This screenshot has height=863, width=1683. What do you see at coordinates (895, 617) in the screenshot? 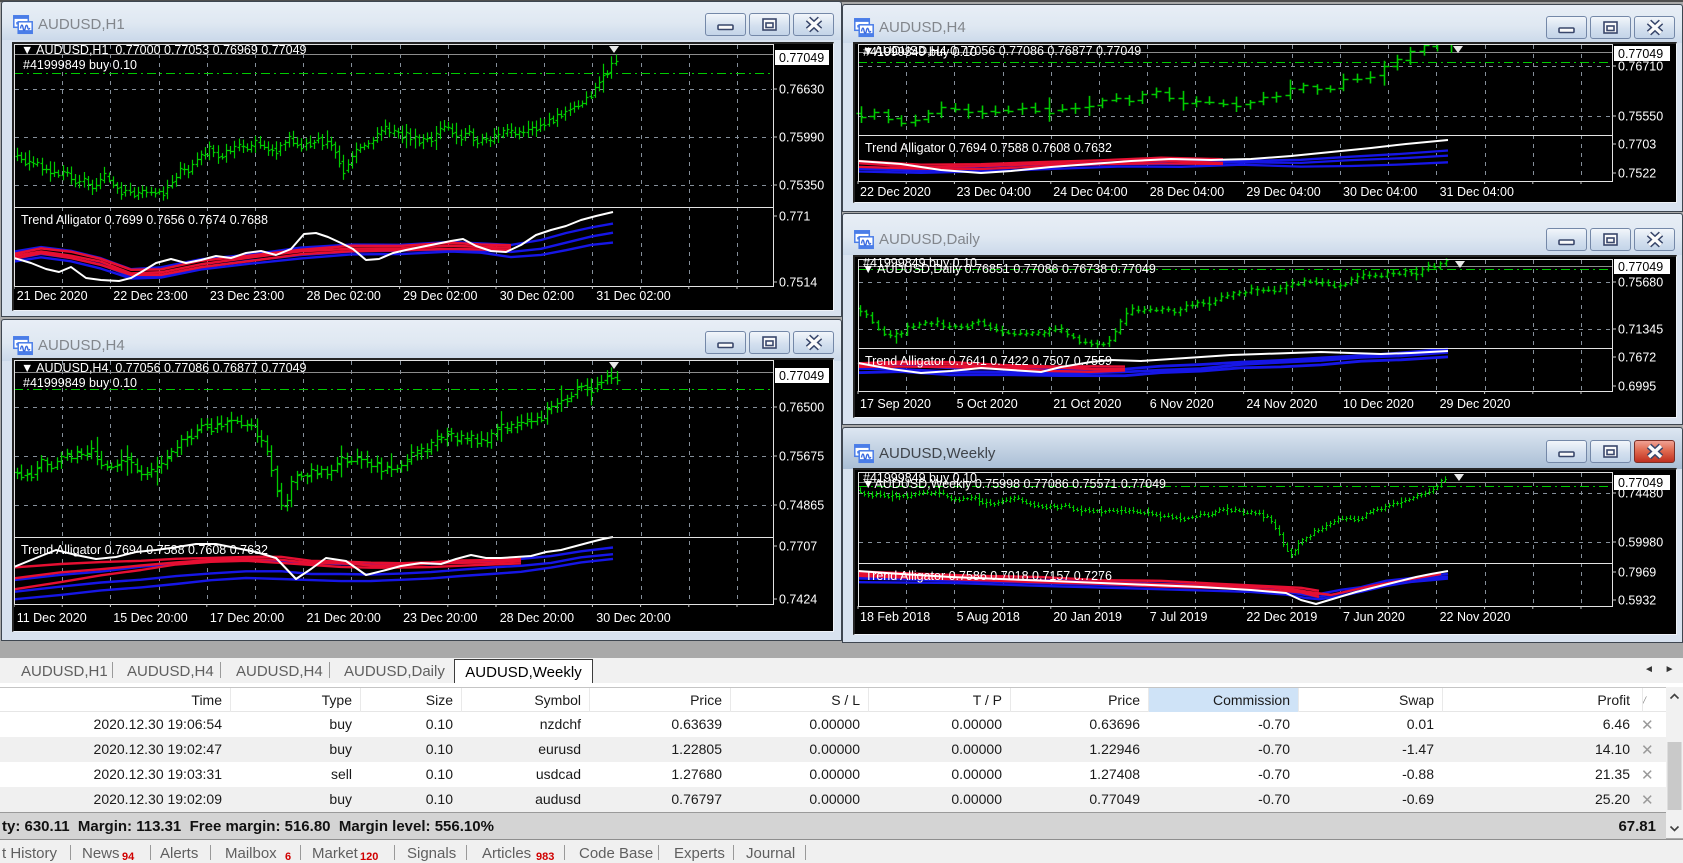
I see `svg-text: 18 Feb 2018` at bounding box center [895, 617].